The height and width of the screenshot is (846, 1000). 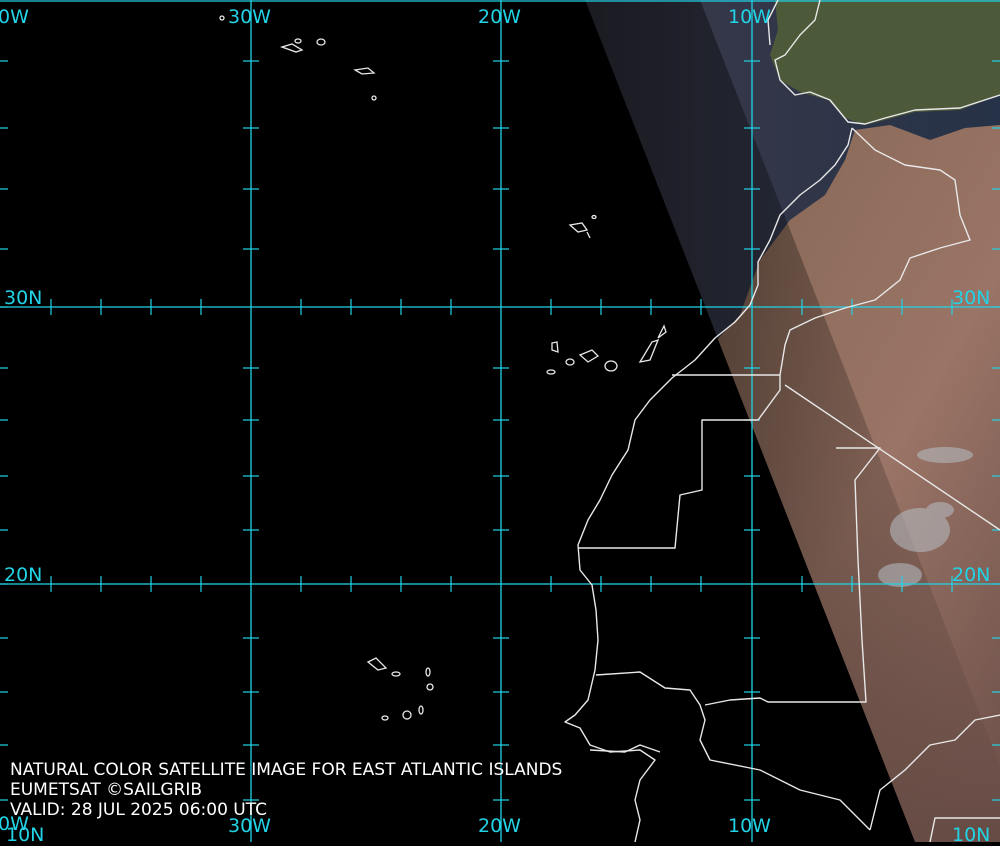 What do you see at coordinates (139, 810) in the screenshot?
I see `caption-valid-time: VALID: 28 JUL 2025 06:00 UTC` at bounding box center [139, 810].